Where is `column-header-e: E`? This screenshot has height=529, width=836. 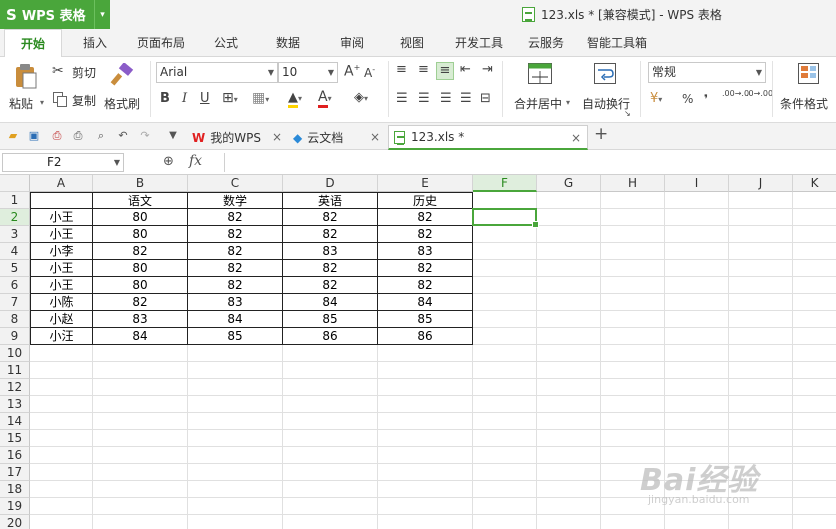
column-header-e: E is located at coordinates (425, 183).